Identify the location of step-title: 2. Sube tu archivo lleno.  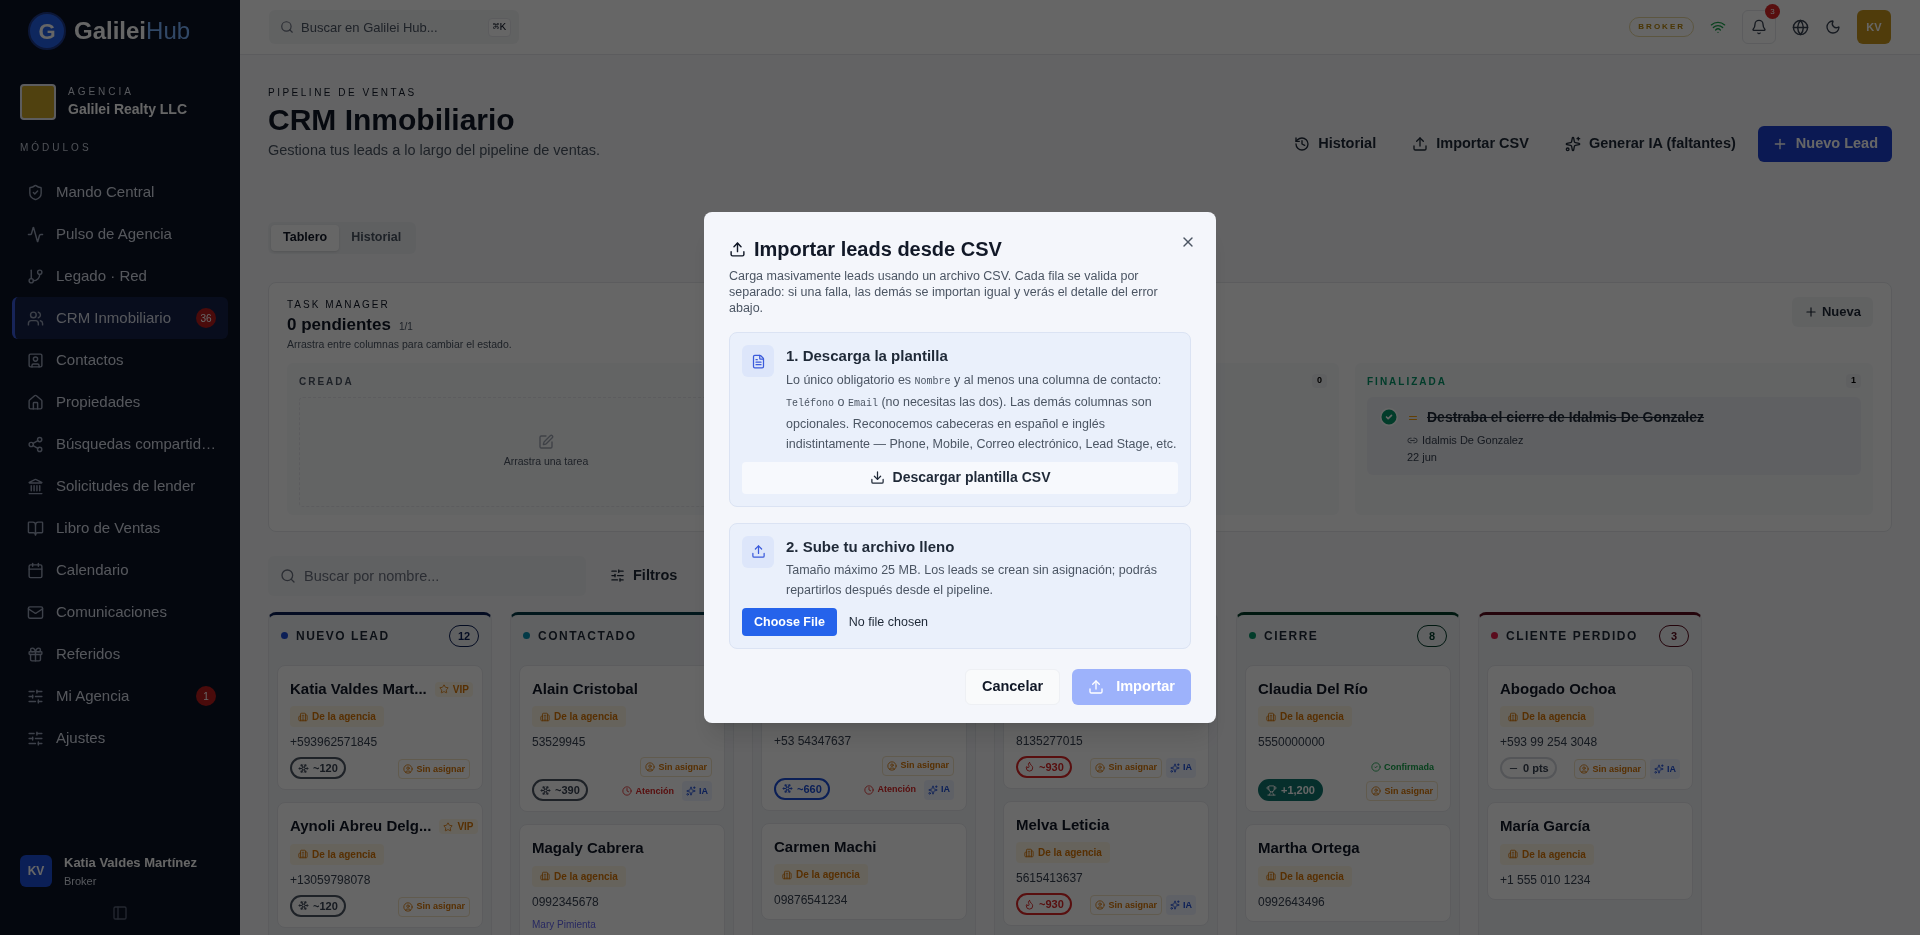
(871, 546).